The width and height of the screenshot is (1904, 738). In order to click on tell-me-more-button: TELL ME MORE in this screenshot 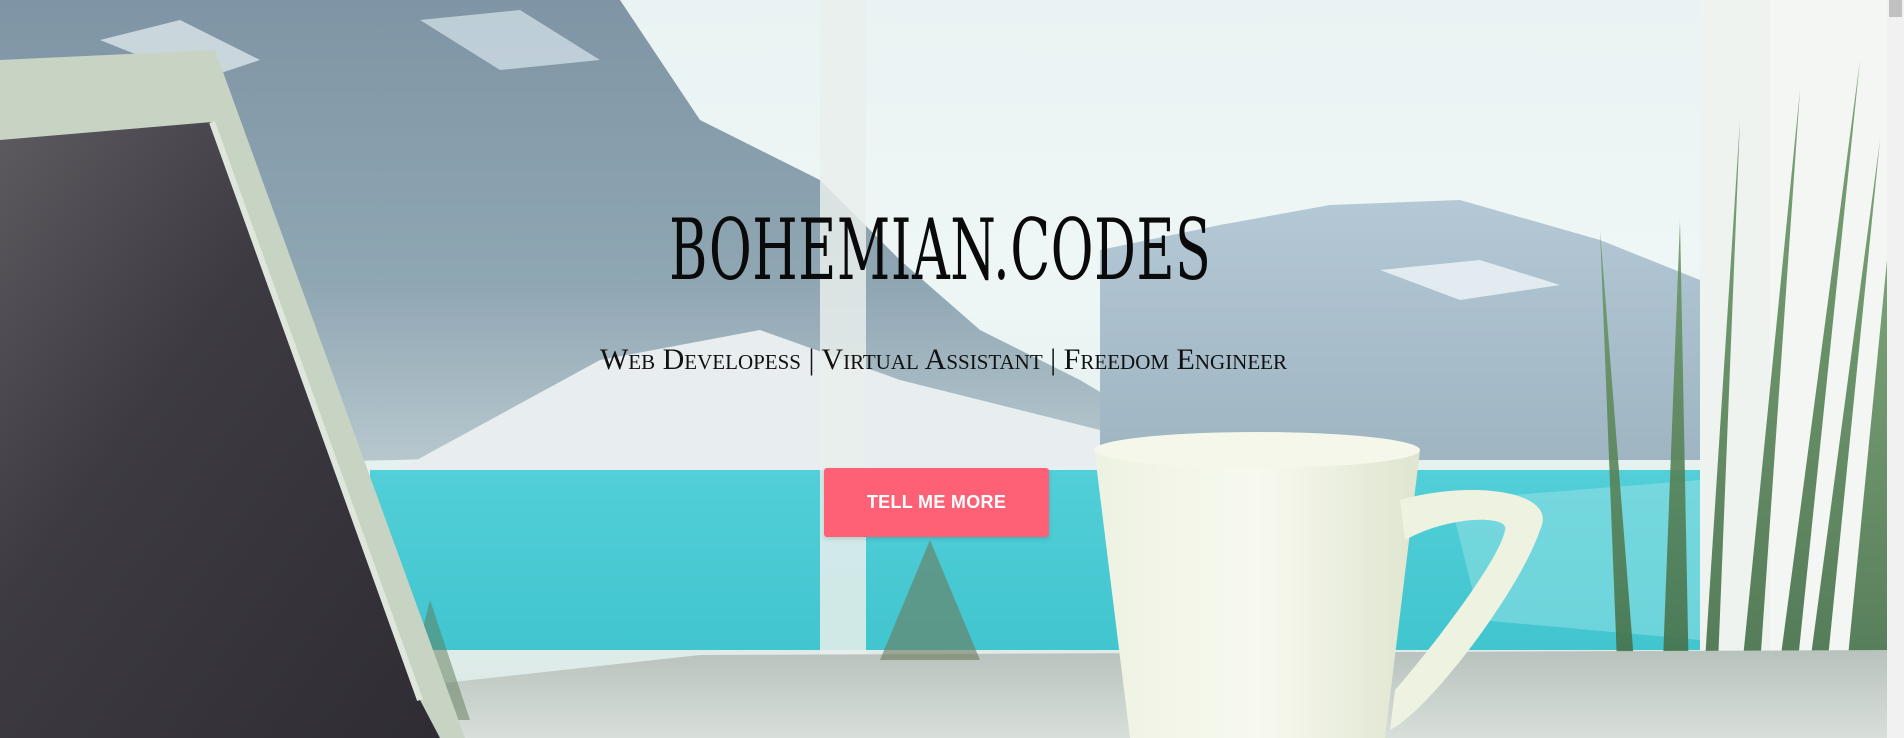, I will do `click(936, 502)`.